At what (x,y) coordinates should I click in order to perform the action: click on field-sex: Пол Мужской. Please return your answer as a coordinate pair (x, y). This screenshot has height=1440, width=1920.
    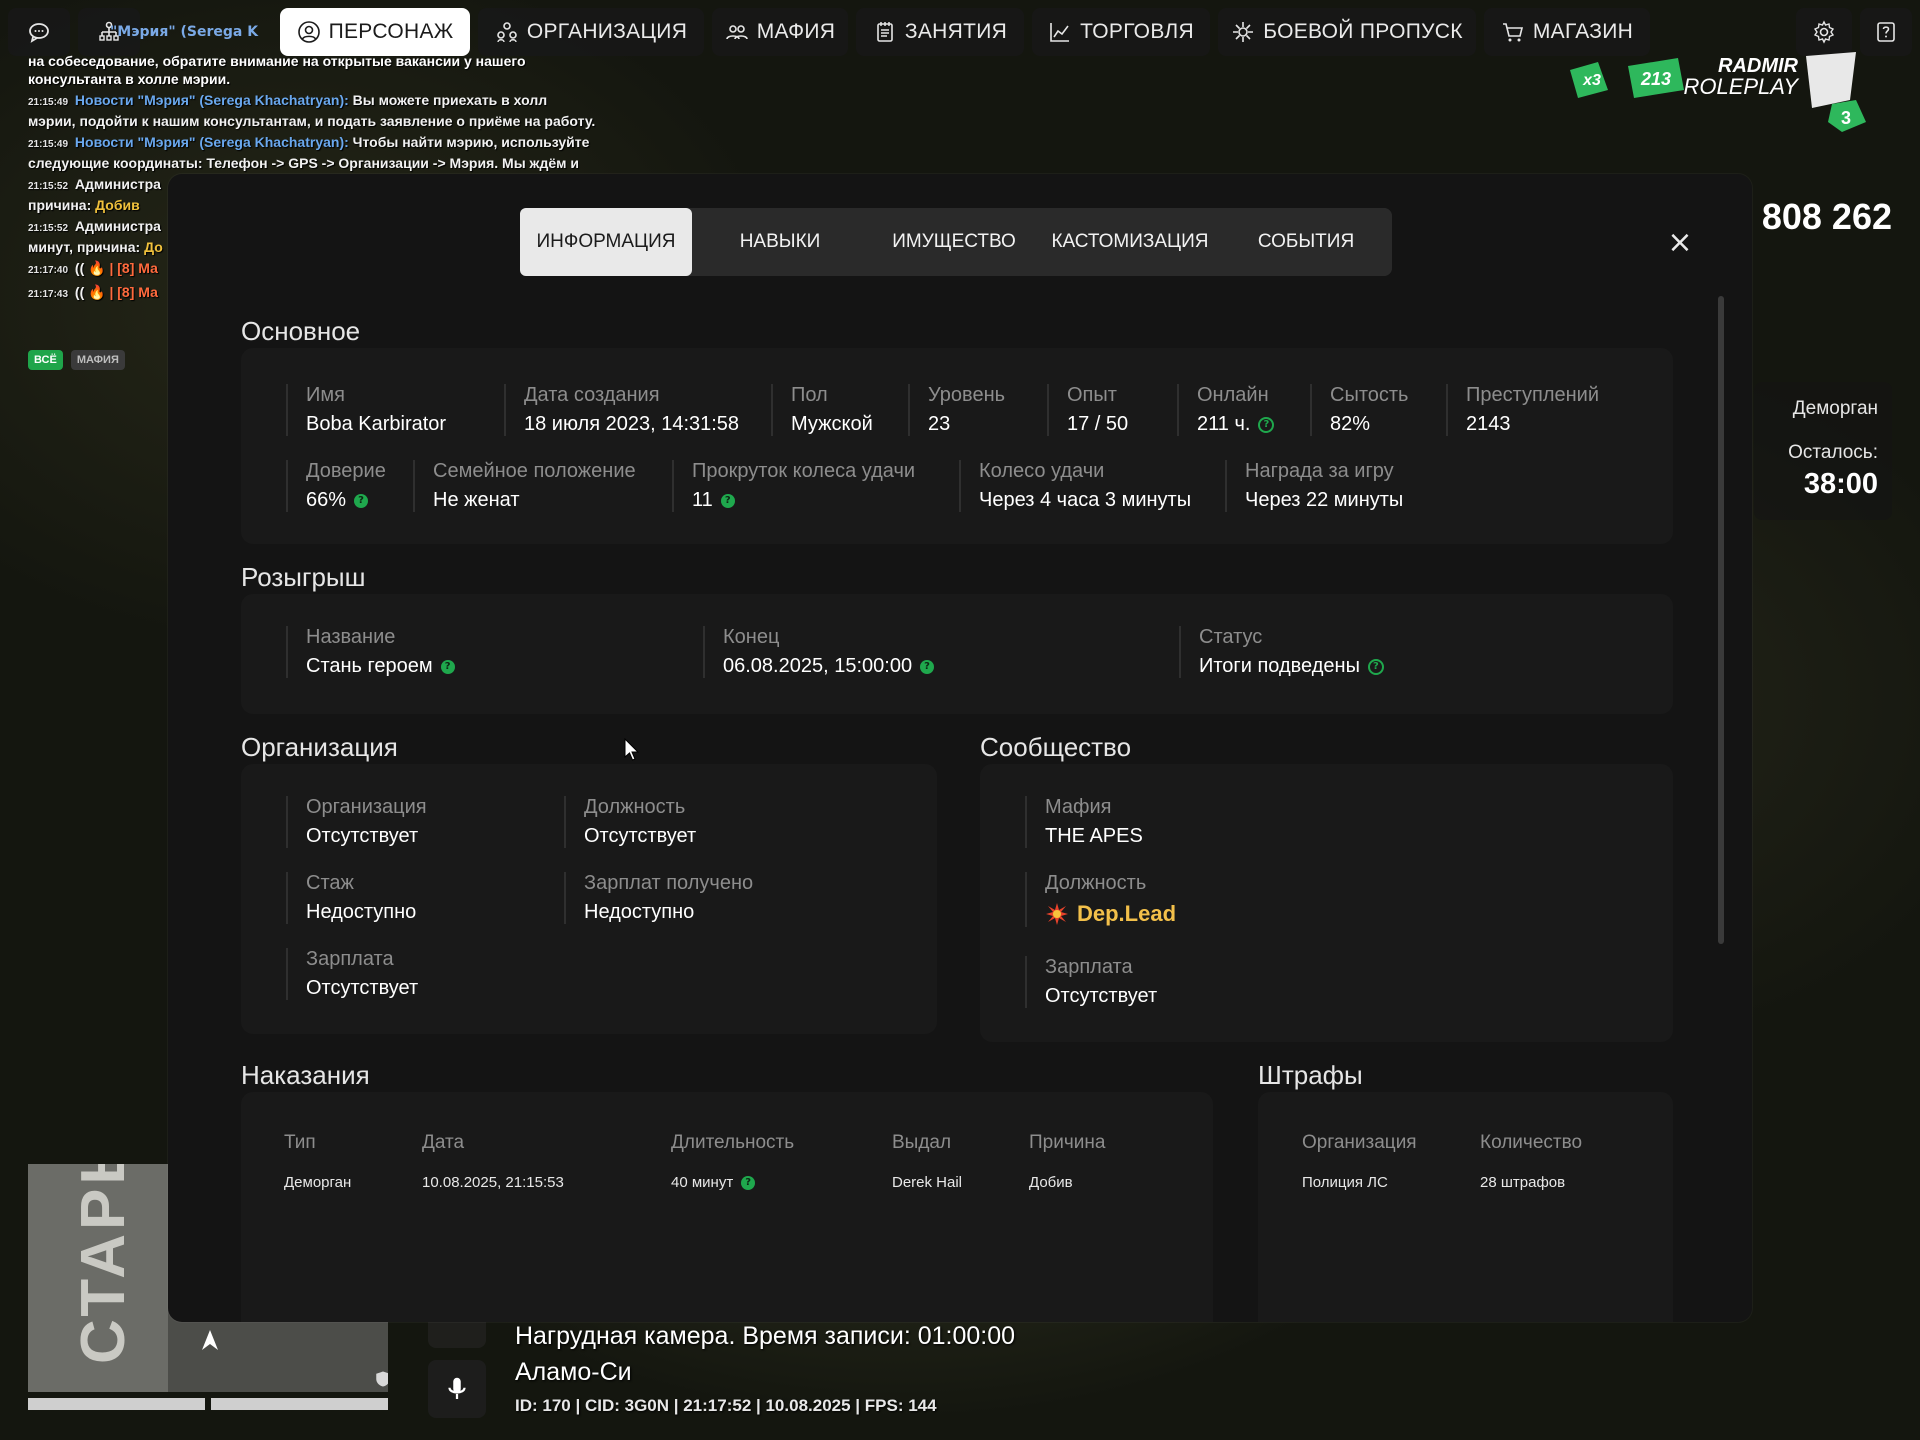
    Looking at the image, I should click on (822, 410).